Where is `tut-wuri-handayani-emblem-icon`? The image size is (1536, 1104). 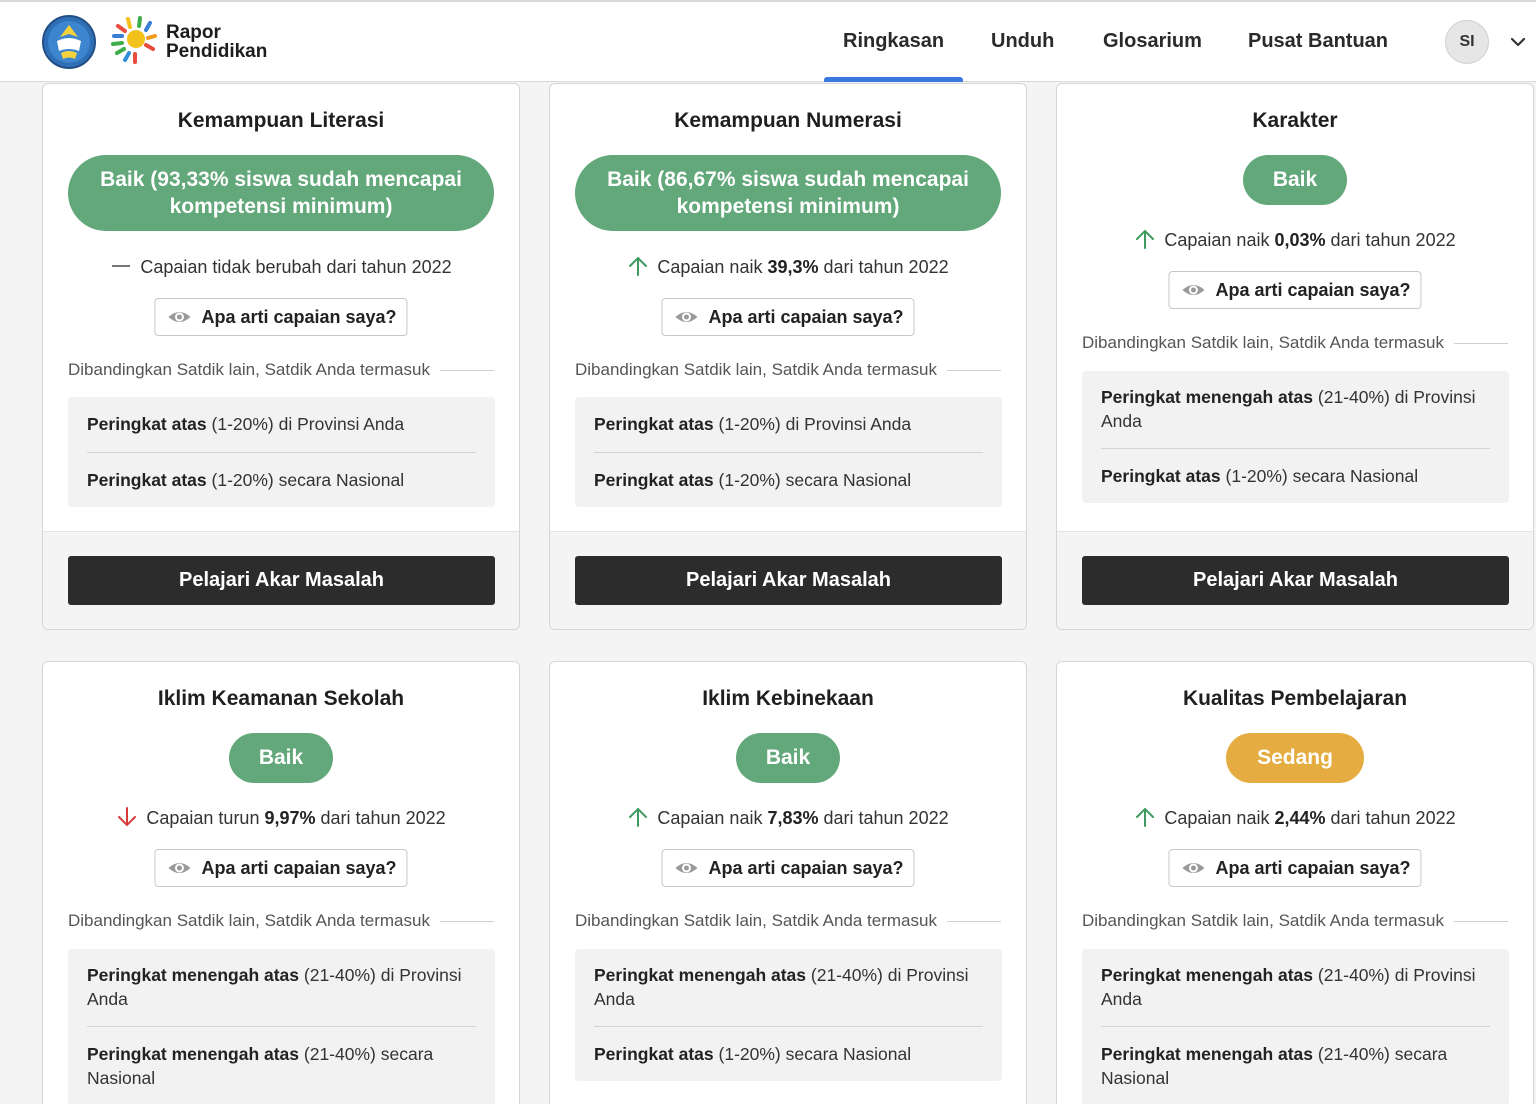
tut-wuri-handayani-emblem-icon is located at coordinates (69, 42).